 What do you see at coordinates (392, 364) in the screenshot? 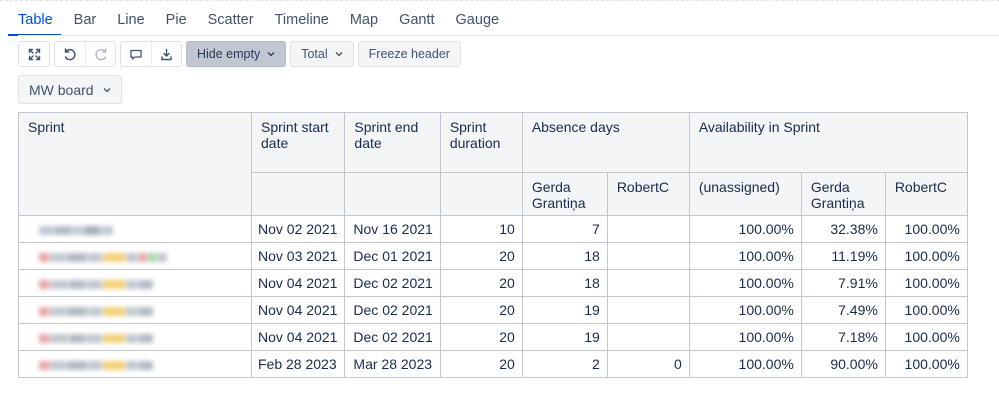
I see `cell-end-date: Mar 28 2023` at bounding box center [392, 364].